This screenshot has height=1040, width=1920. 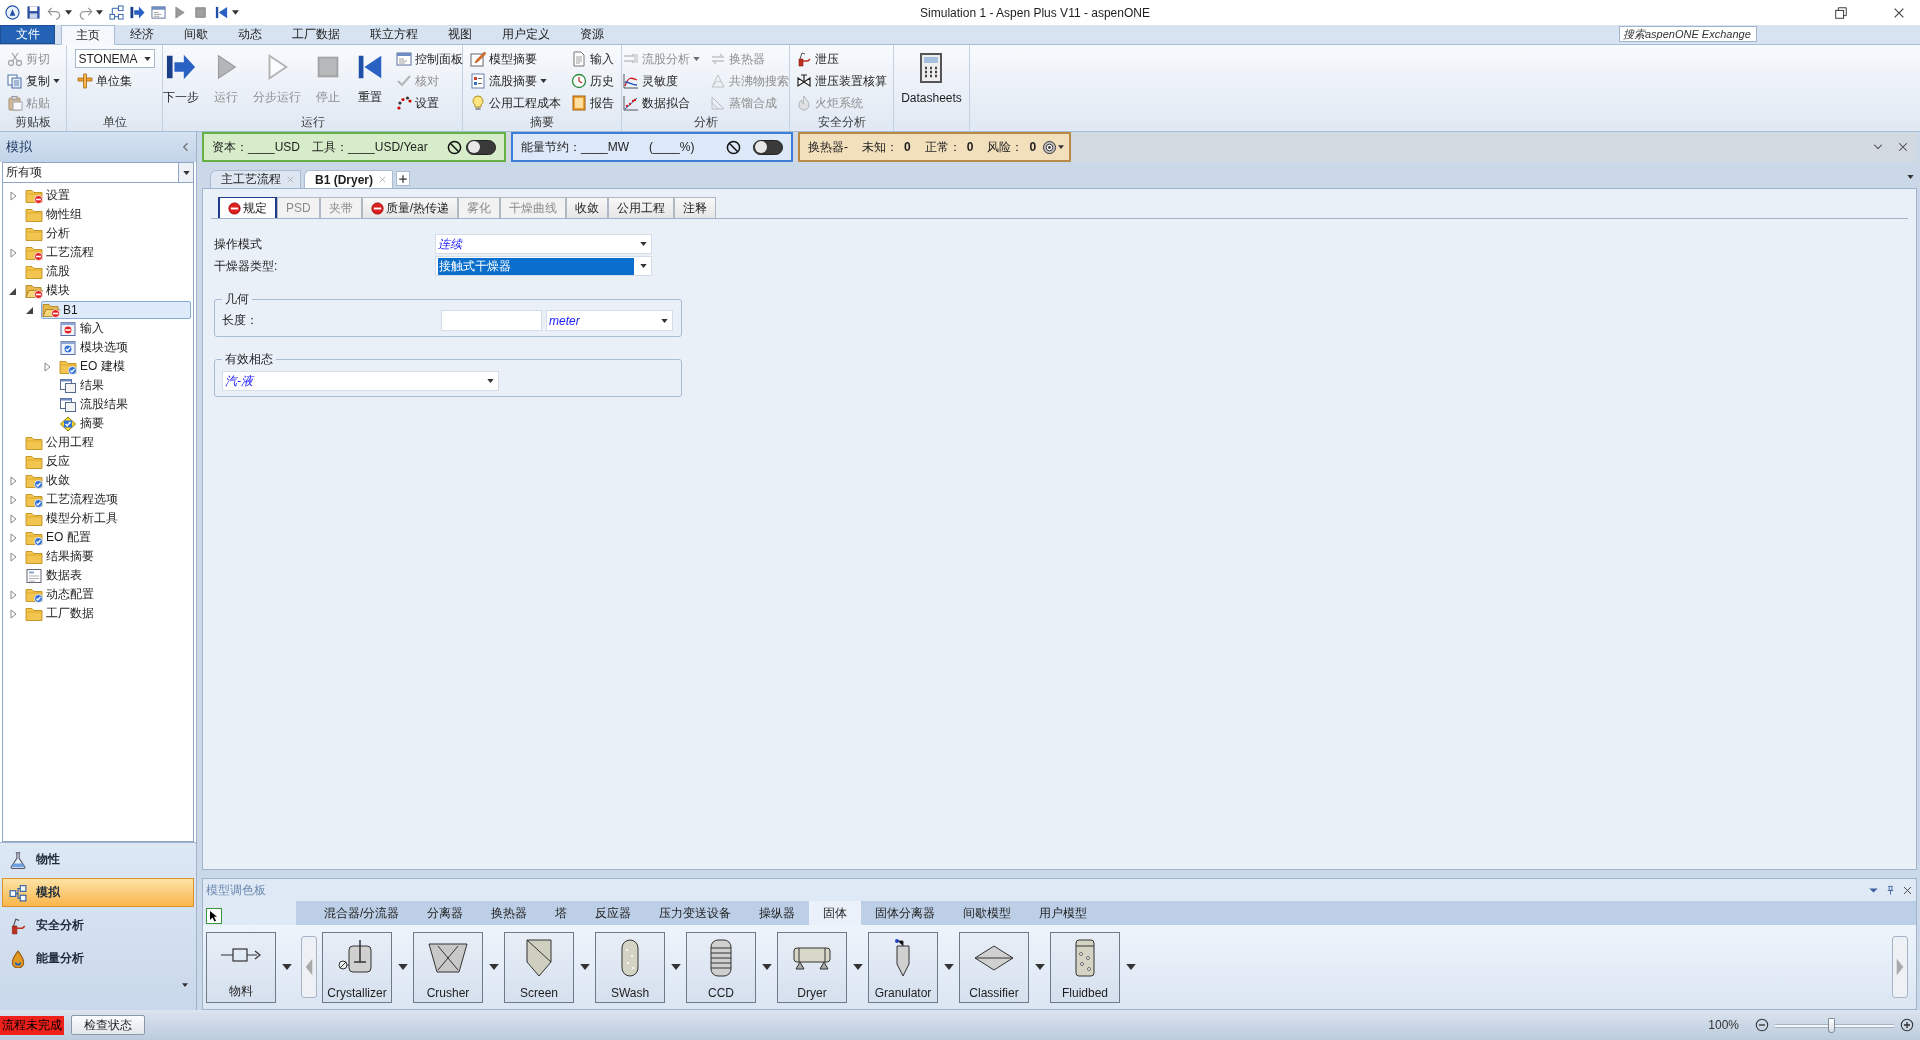 I want to click on zoom-out-icon, so click(x=1762, y=1025).